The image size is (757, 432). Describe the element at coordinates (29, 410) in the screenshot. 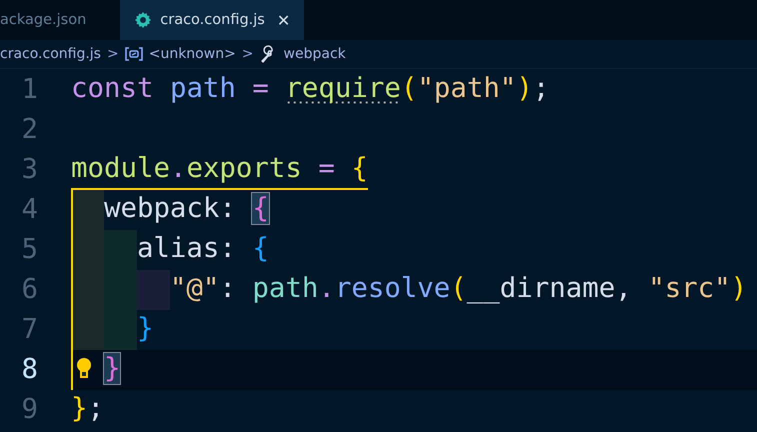

I see `line-number: 9` at that location.